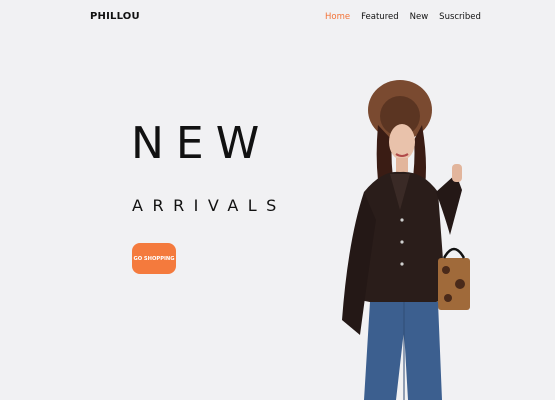  What do you see at coordinates (201, 143) in the screenshot?
I see `hero-title: NEW` at bounding box center [201, 143].